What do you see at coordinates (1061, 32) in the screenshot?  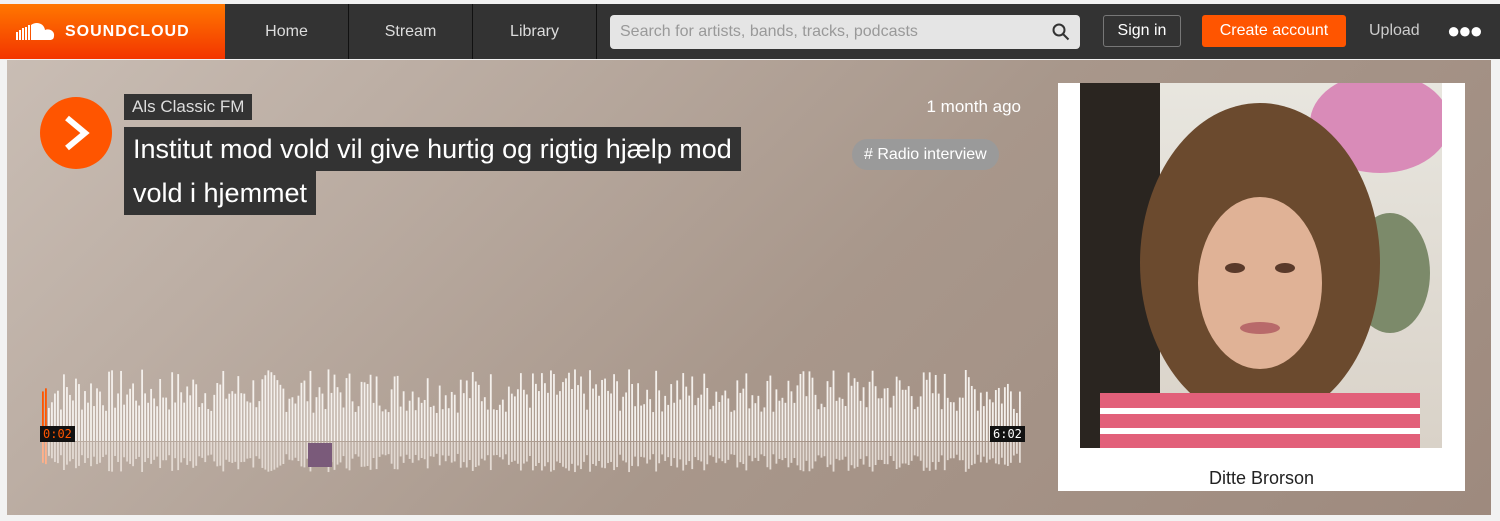 I see `search-icon` at bounding box center [1061, 32].